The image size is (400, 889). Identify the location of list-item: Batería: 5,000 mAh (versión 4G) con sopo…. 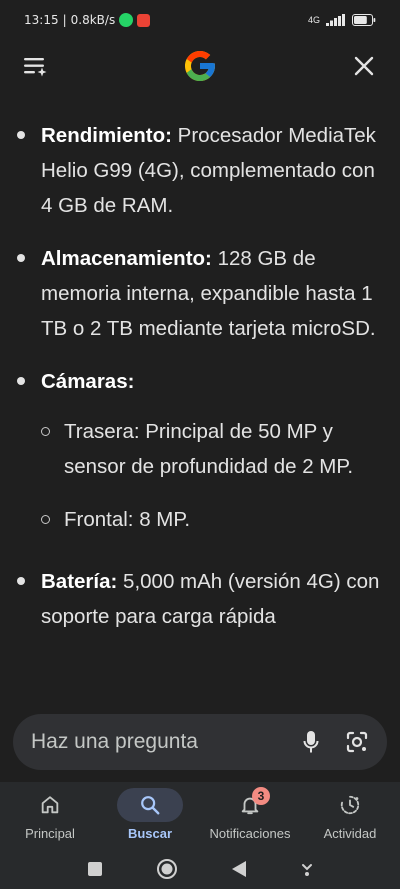
(200, 599).